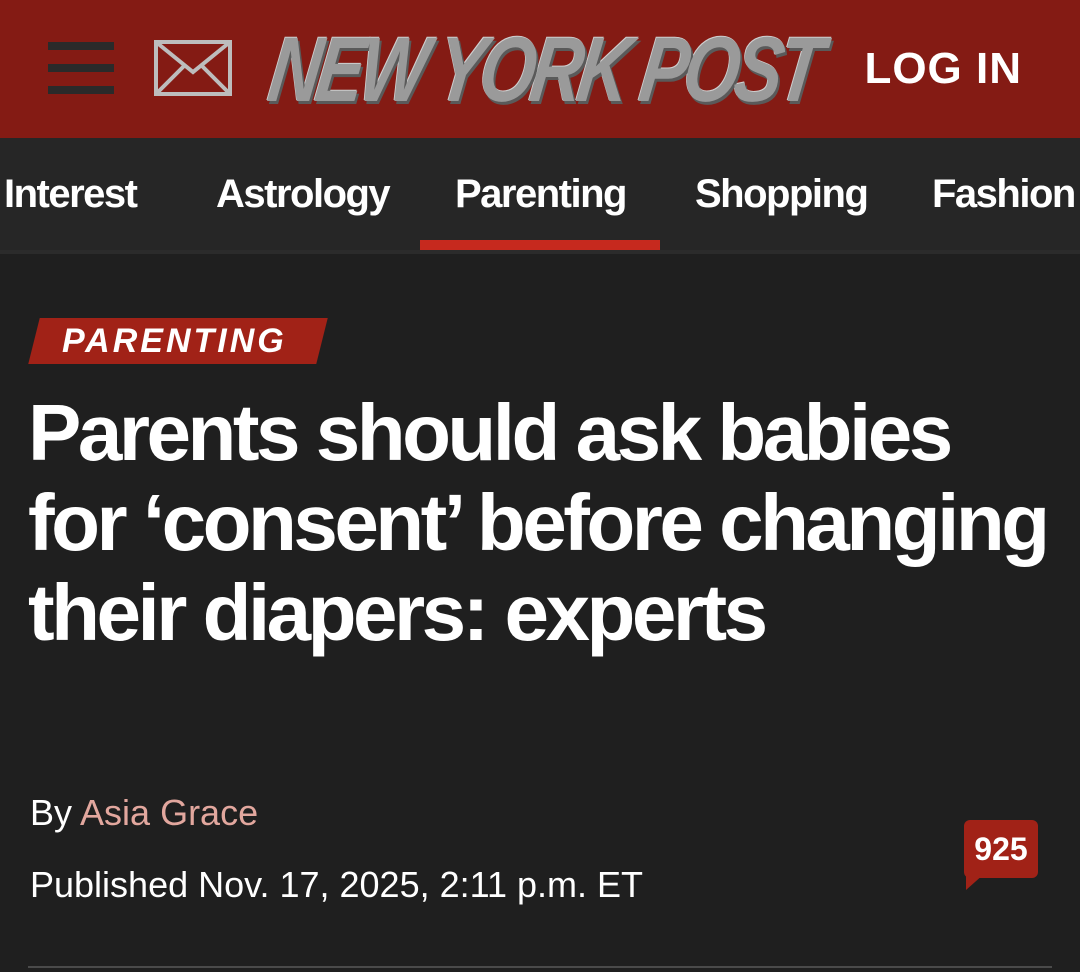 The height and width of the screenshot is (972, 1080). I want to click on top-header: NEW YORK POST LOG IN, so click(540, 69).